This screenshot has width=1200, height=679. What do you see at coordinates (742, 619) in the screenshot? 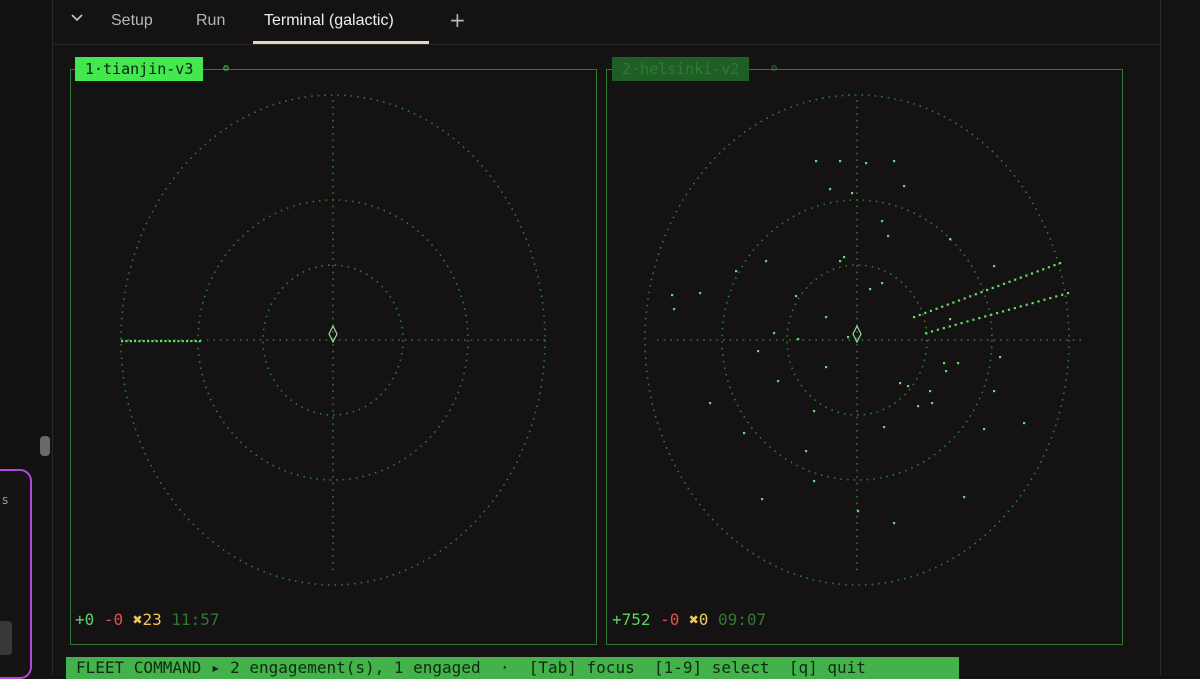
I see `pane-2-time: 09:07` at bounding box center [742, 619].